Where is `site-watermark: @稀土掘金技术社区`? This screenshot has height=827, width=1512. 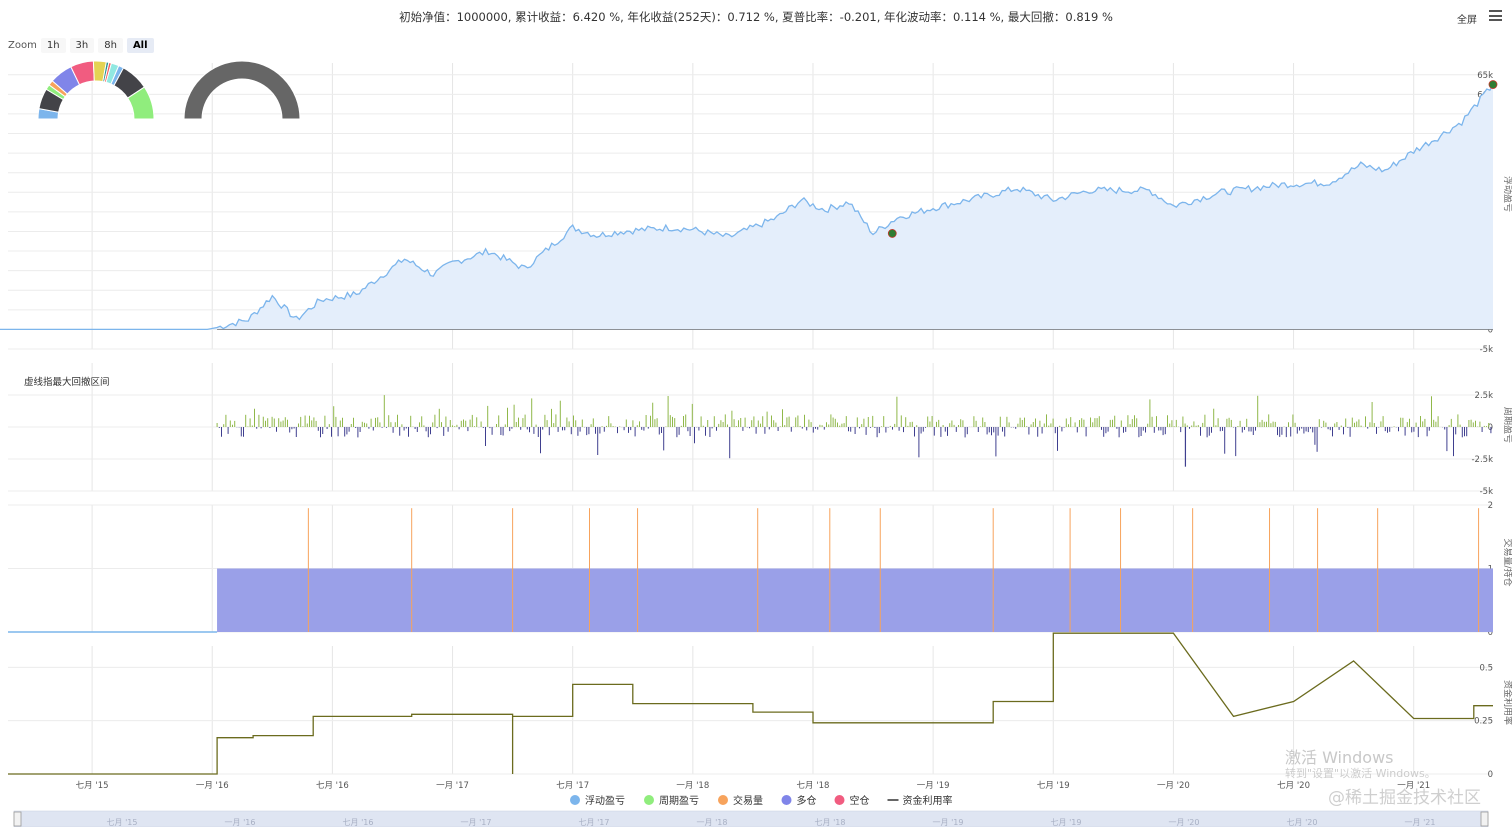 site-watermark: @稀土掘金技术社区 is located at coordinates (1404, 798).